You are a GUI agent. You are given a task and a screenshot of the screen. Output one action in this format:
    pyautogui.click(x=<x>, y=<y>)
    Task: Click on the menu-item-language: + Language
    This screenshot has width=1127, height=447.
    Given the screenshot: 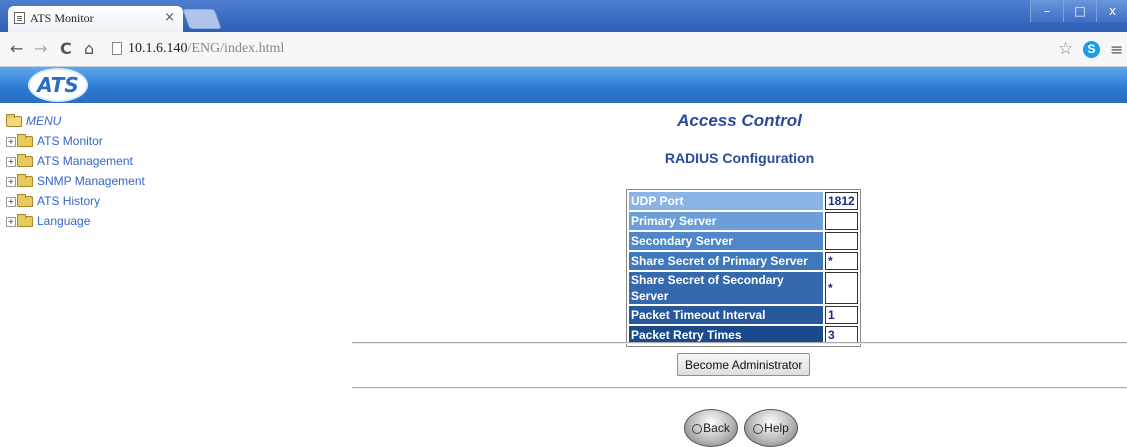 What is the action you would take?
    pyautogui.click(x=75, y=222)
    